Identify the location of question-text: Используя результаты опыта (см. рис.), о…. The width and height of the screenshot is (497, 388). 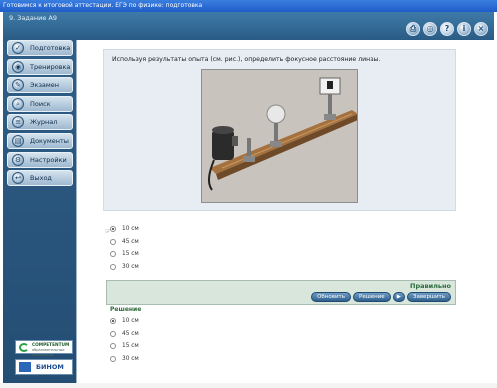
(246, 59).